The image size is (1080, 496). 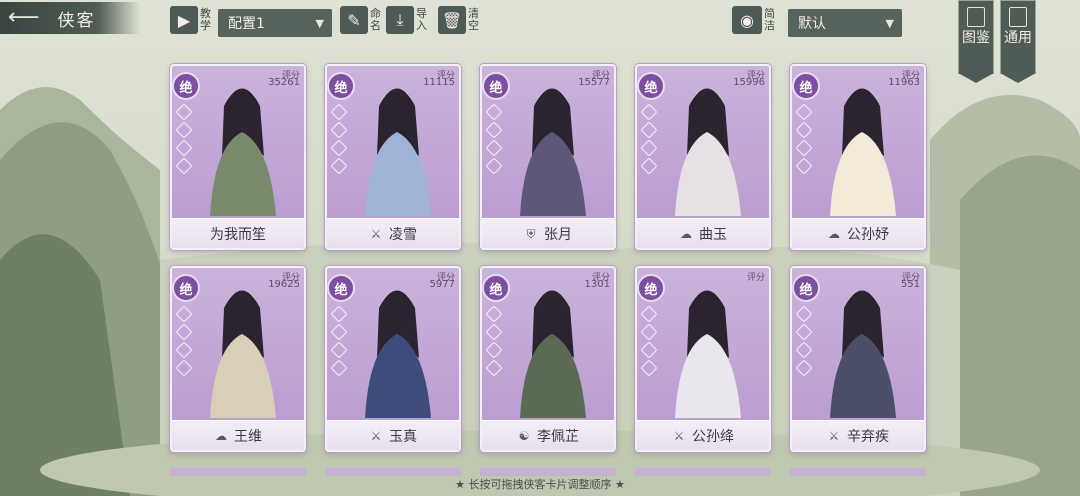 I want to click on hero-name-bar: ☁王维, so click(x=238, y=435).